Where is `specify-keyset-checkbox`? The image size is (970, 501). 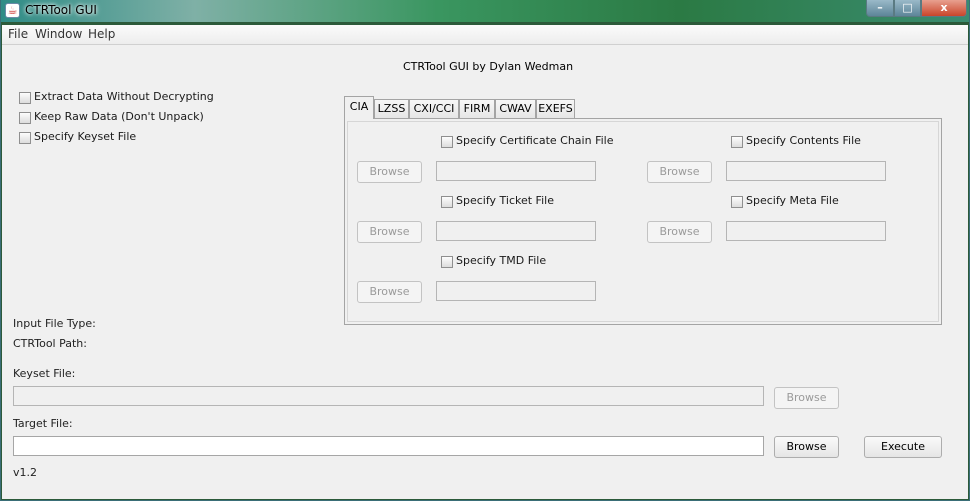
specify-keyset-checkbox is located at coordinates (25, 138).